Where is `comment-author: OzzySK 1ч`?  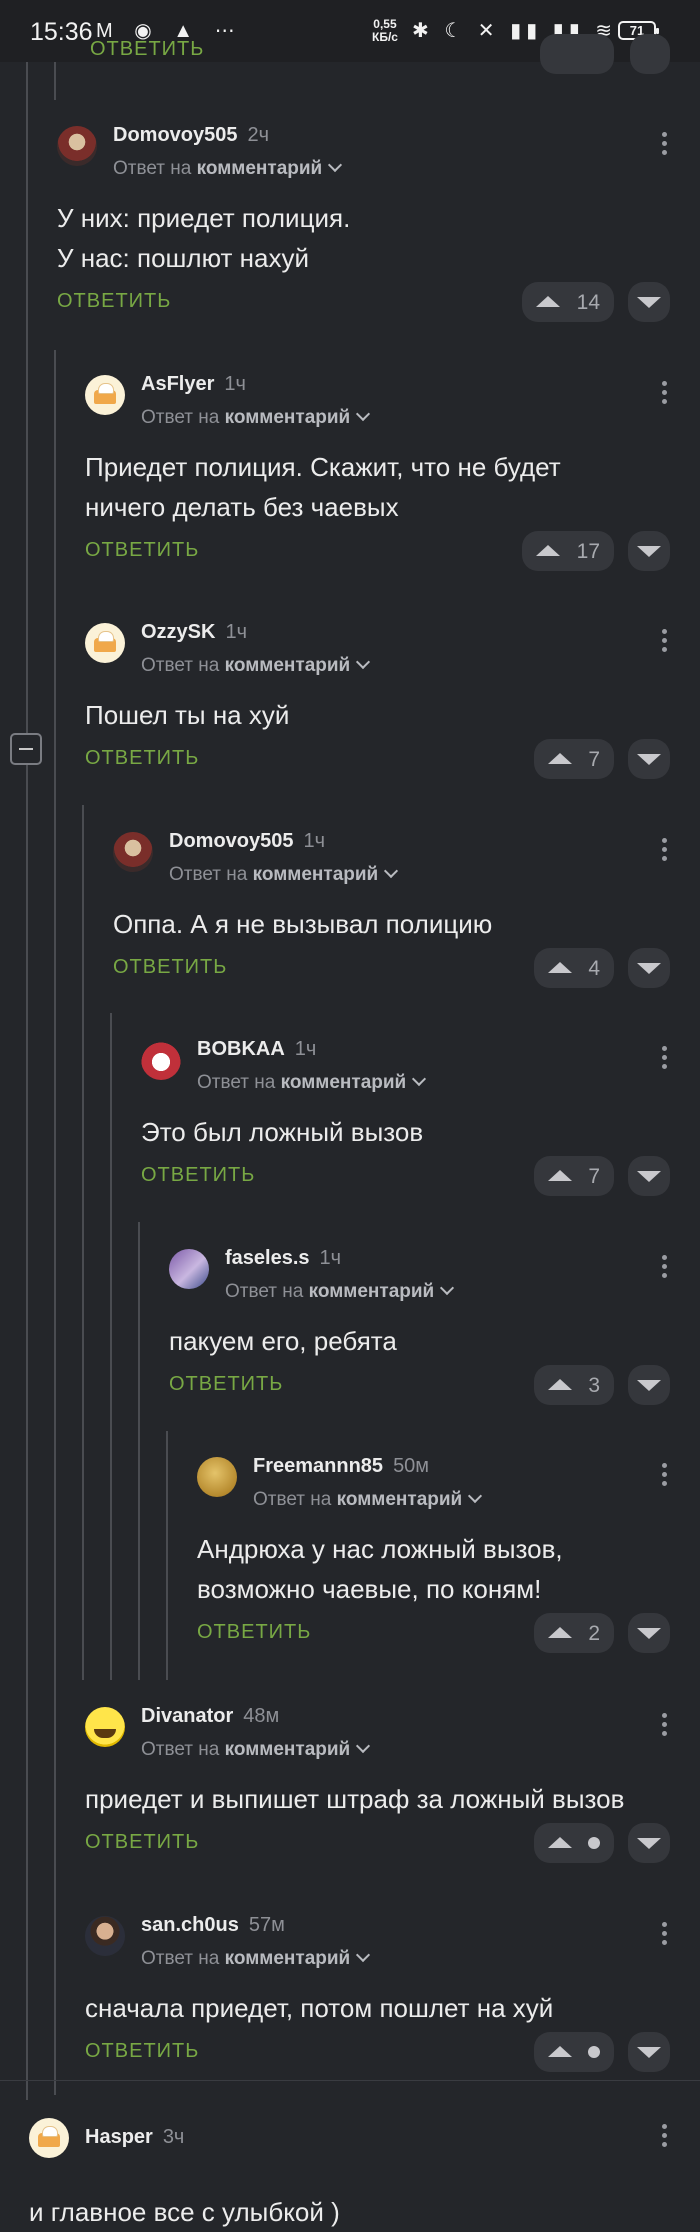
comment-author: OzzySK 1ч is located at coordinates (194, 632).